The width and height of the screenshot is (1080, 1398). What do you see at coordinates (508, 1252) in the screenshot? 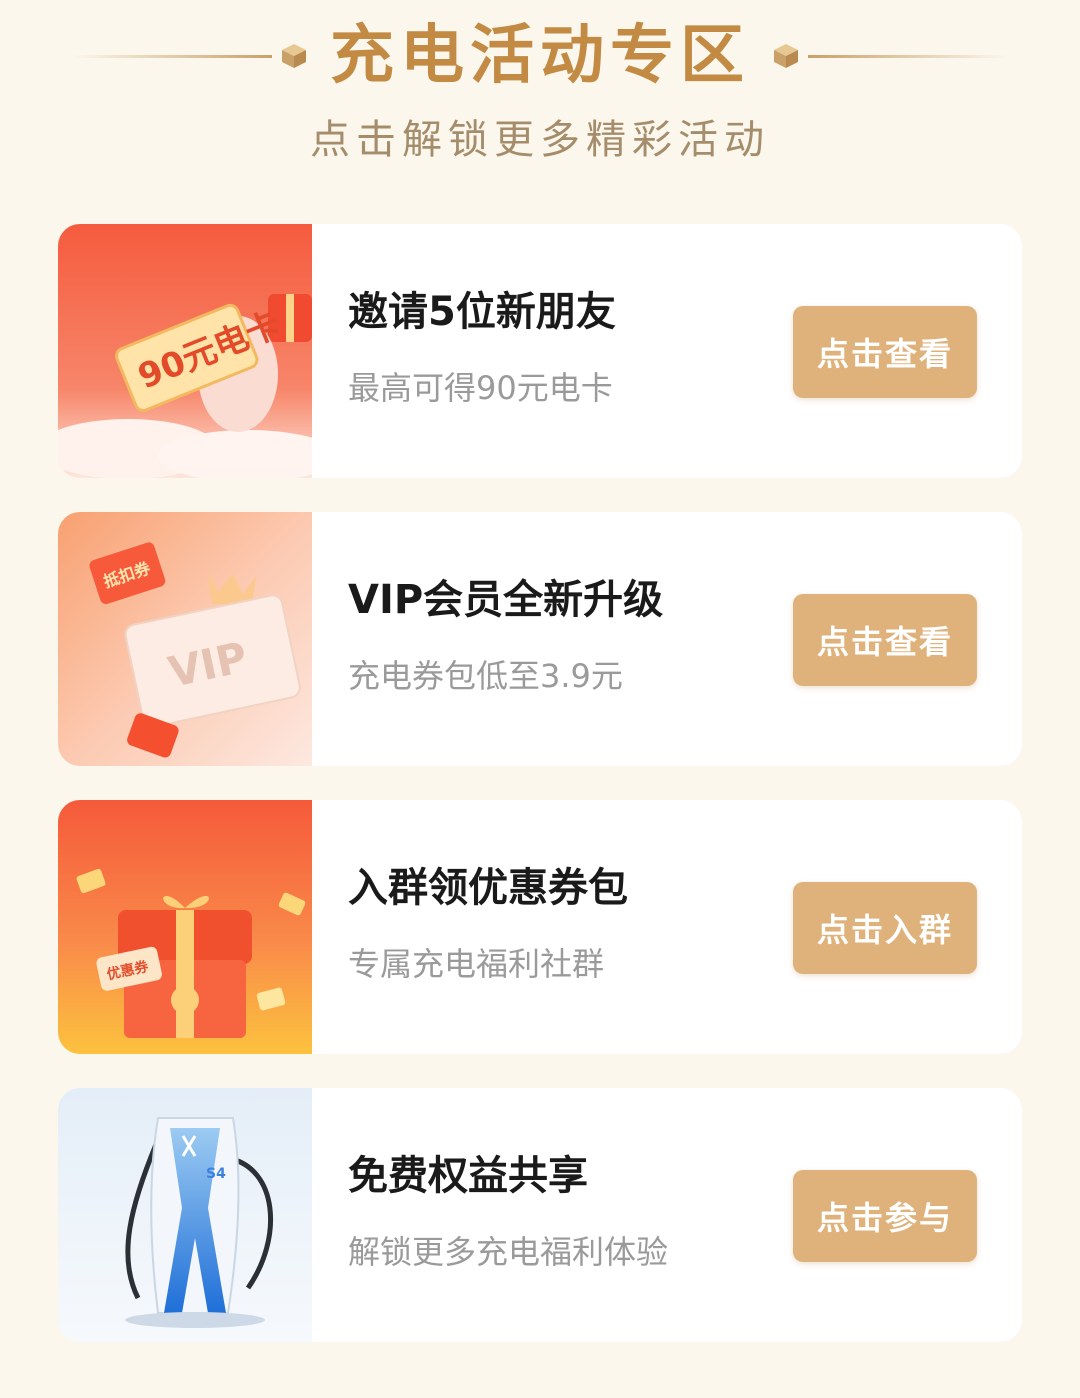
I see `card-desc: 解锁更多充电福利体验` at bounding box center [508, 1252].